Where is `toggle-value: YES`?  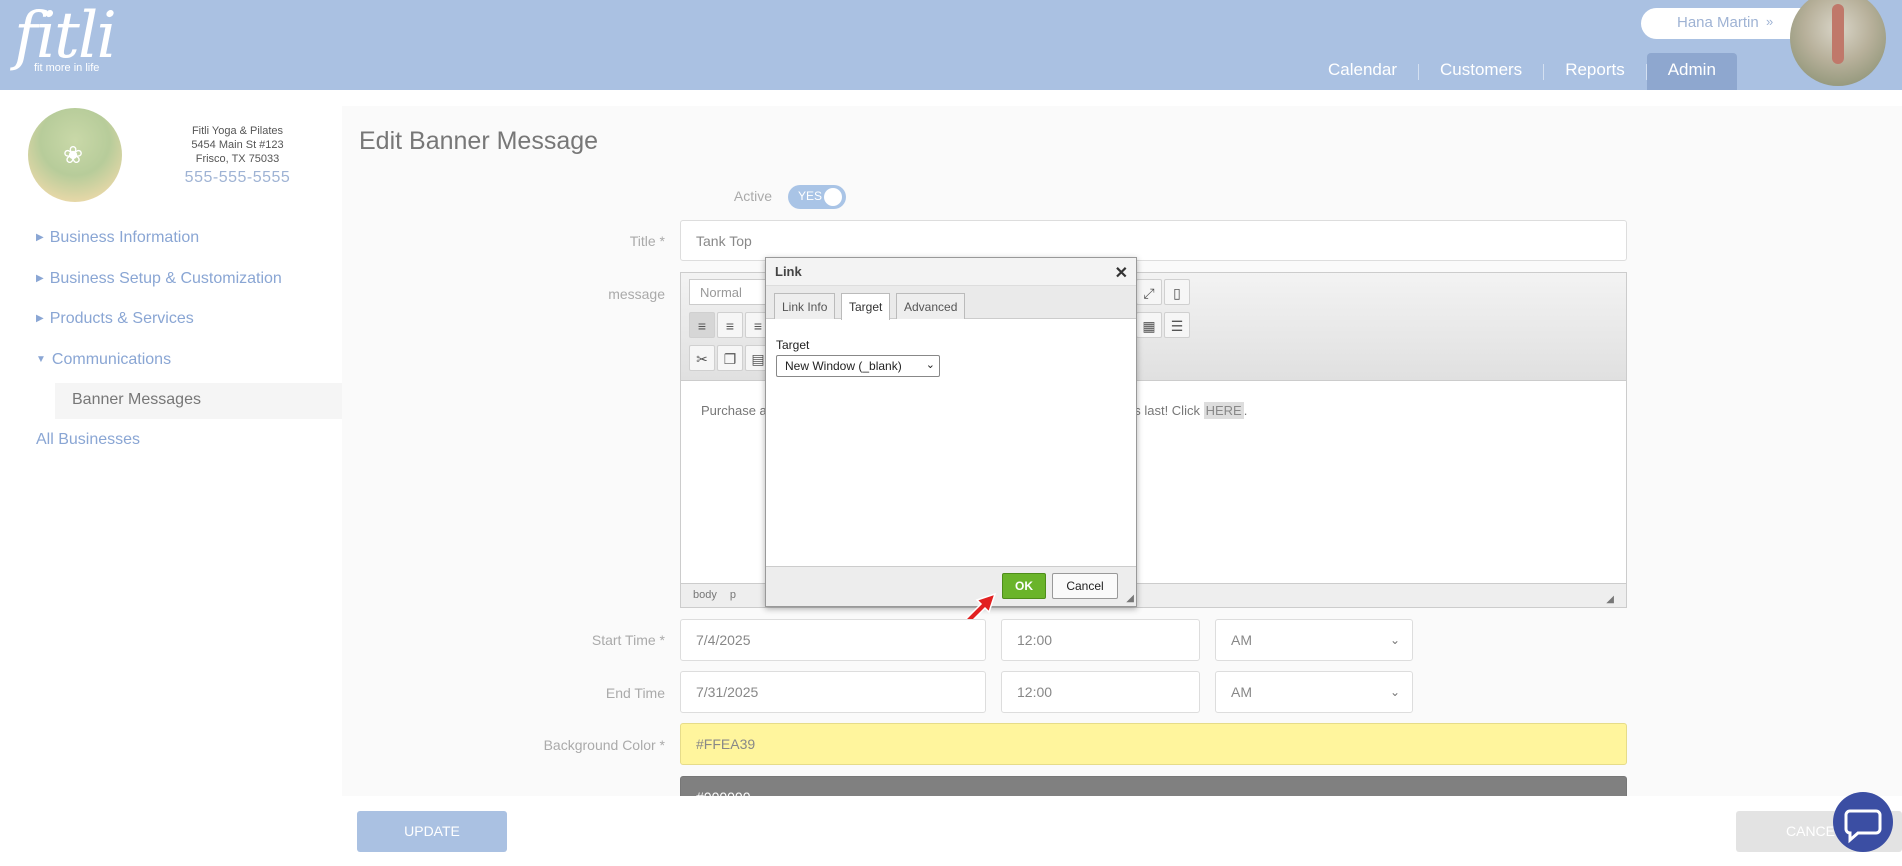 toggle-value: YES is located at coordinates (810, 196).